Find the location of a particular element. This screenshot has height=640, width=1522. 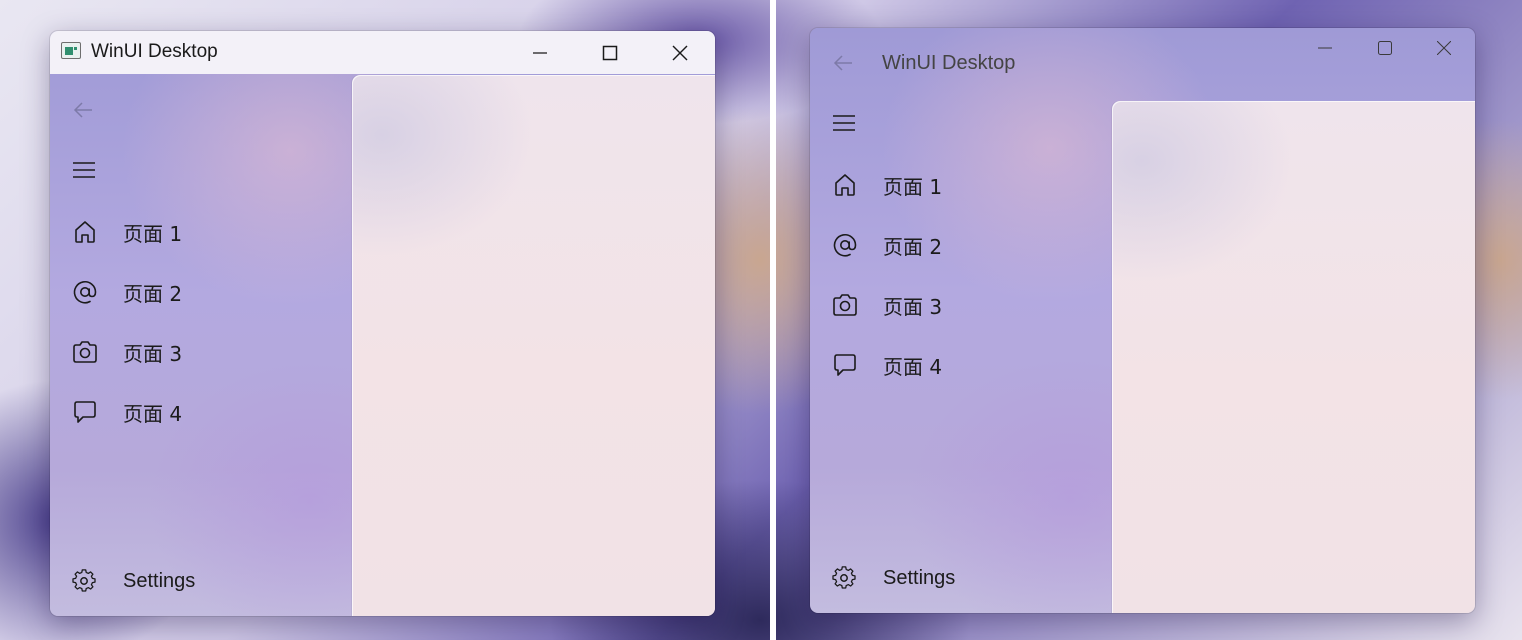

title-bar: WinUI Desktop is located at coordinates (382, 52).